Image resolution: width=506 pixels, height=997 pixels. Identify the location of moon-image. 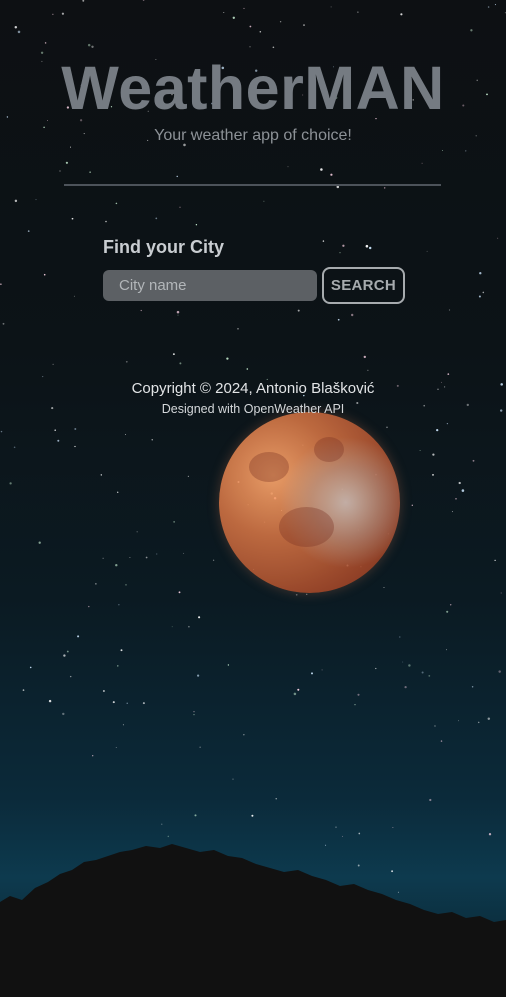
(309, 502).